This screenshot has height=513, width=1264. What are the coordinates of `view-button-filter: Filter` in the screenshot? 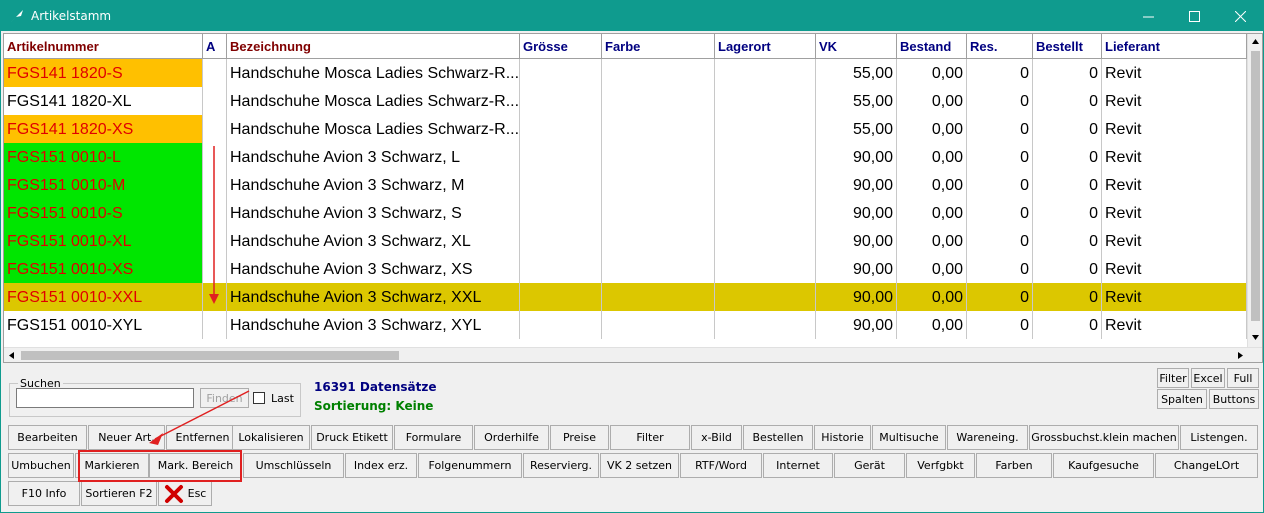 It's located at (1173, 378).